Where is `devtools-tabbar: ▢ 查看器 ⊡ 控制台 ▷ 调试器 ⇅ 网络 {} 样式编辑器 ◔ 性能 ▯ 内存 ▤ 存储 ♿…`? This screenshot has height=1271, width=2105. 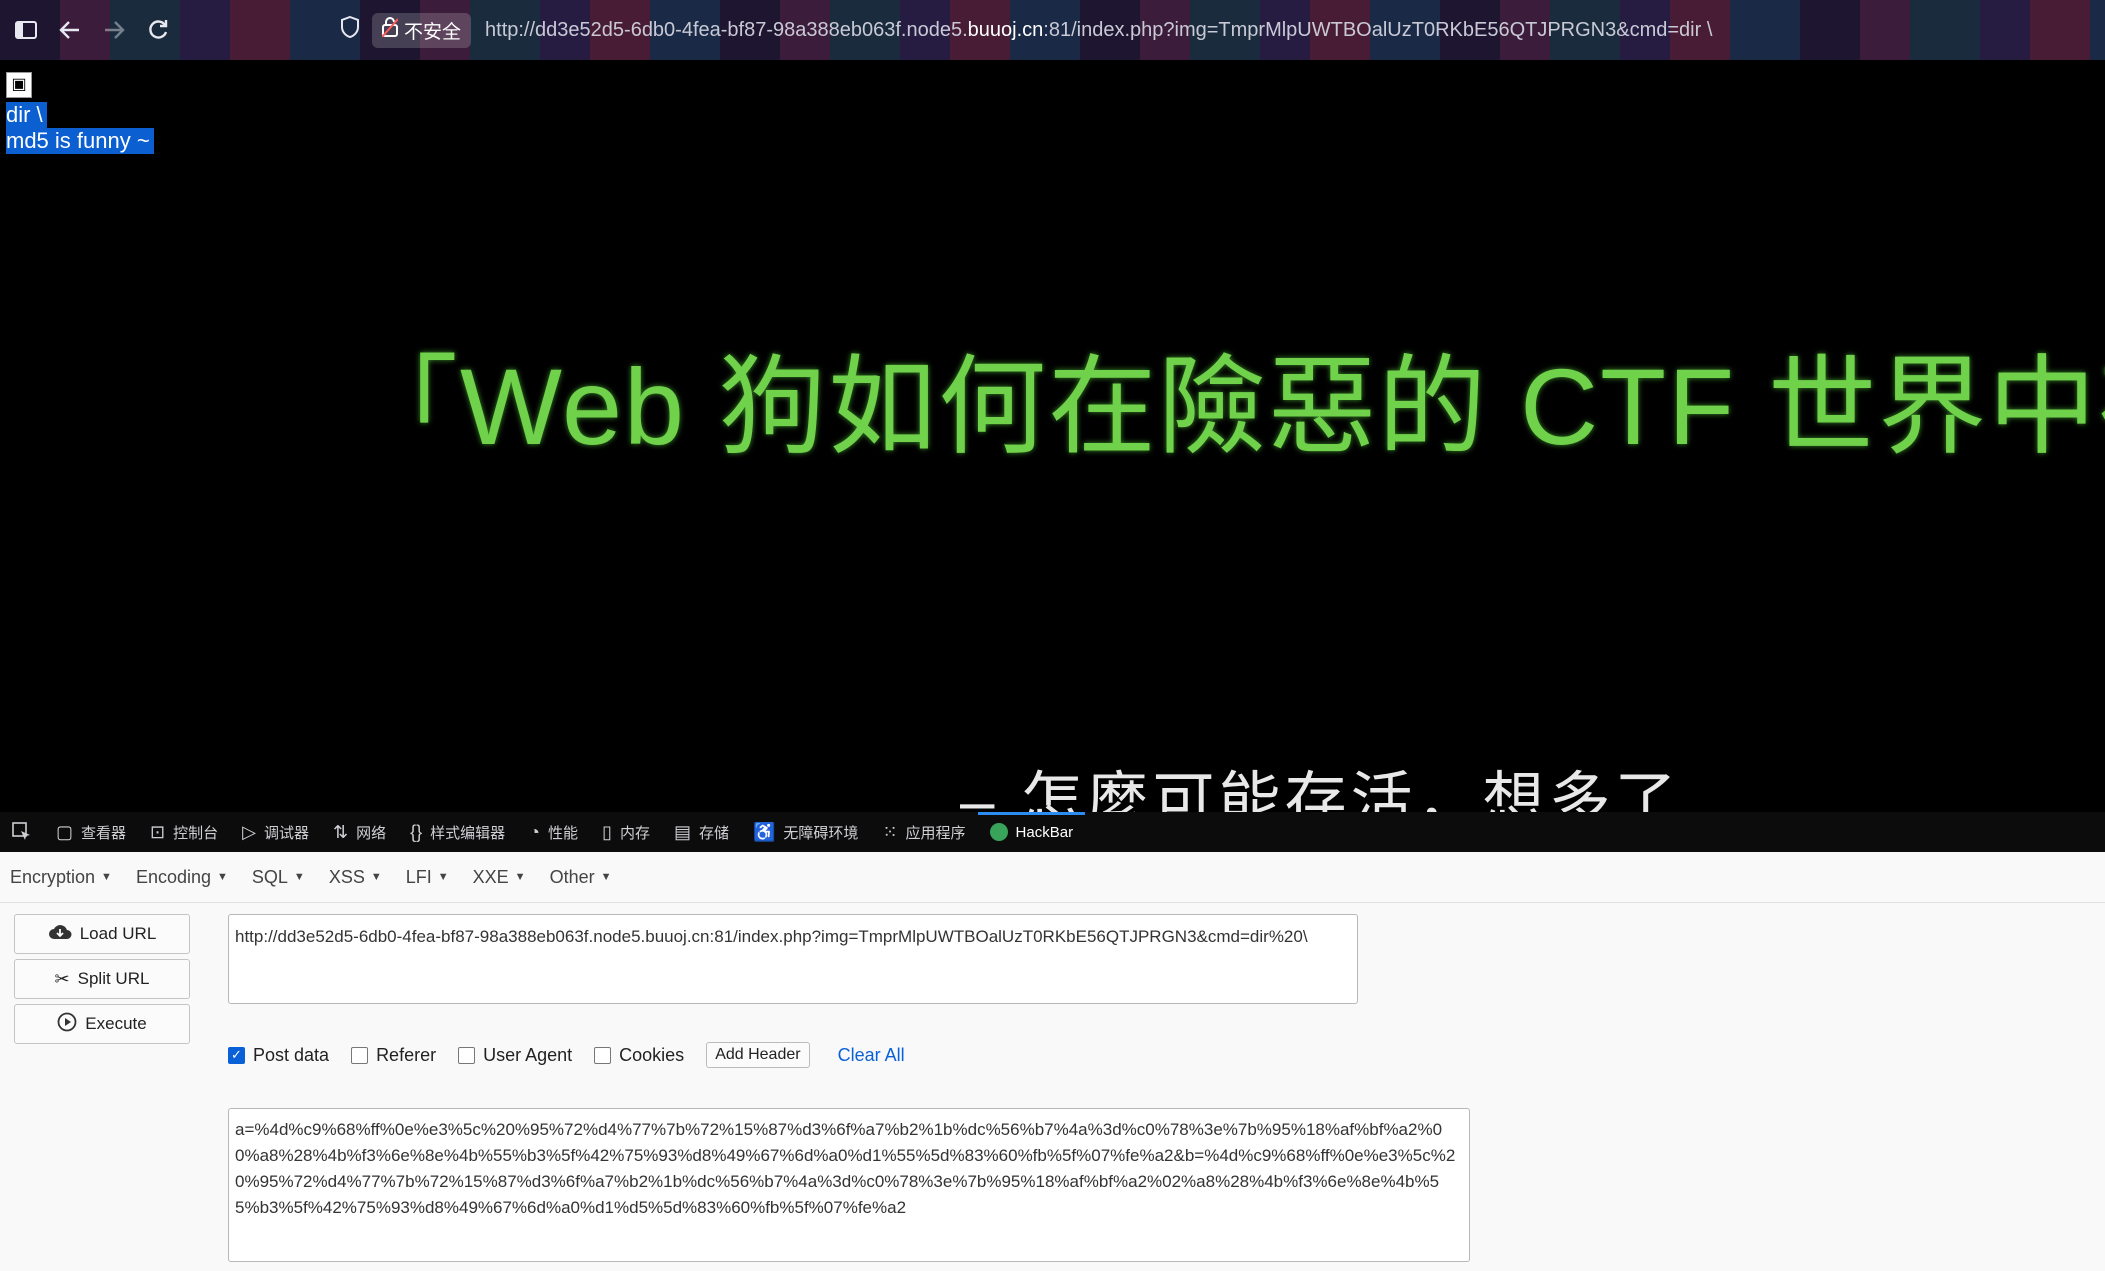 devtools-tabbar: ▢ 查看器 ⊡ 控制台 ▷ 调试器 ⇅ 网络 {} 样式编辑器 ◔ 性能 ▯ 内存 ▤ 存储 ♿… is located at coordinates (1052, 832).